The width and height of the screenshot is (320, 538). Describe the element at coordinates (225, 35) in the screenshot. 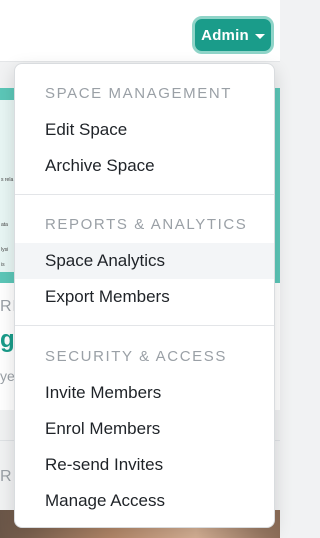

I see `admin-button-label: Admin` at that location.